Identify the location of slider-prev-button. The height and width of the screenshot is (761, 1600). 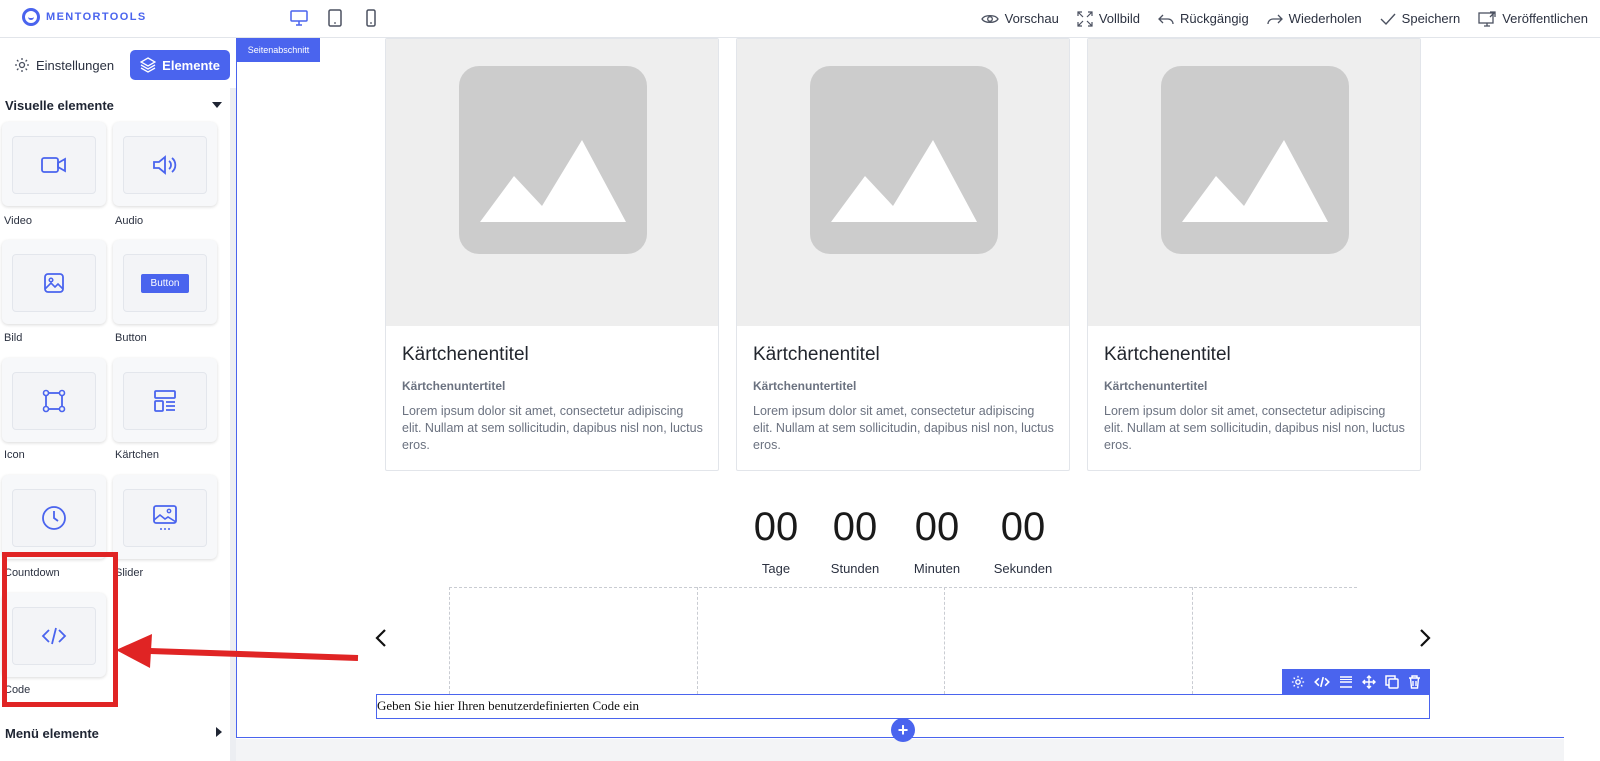
(381, 638).